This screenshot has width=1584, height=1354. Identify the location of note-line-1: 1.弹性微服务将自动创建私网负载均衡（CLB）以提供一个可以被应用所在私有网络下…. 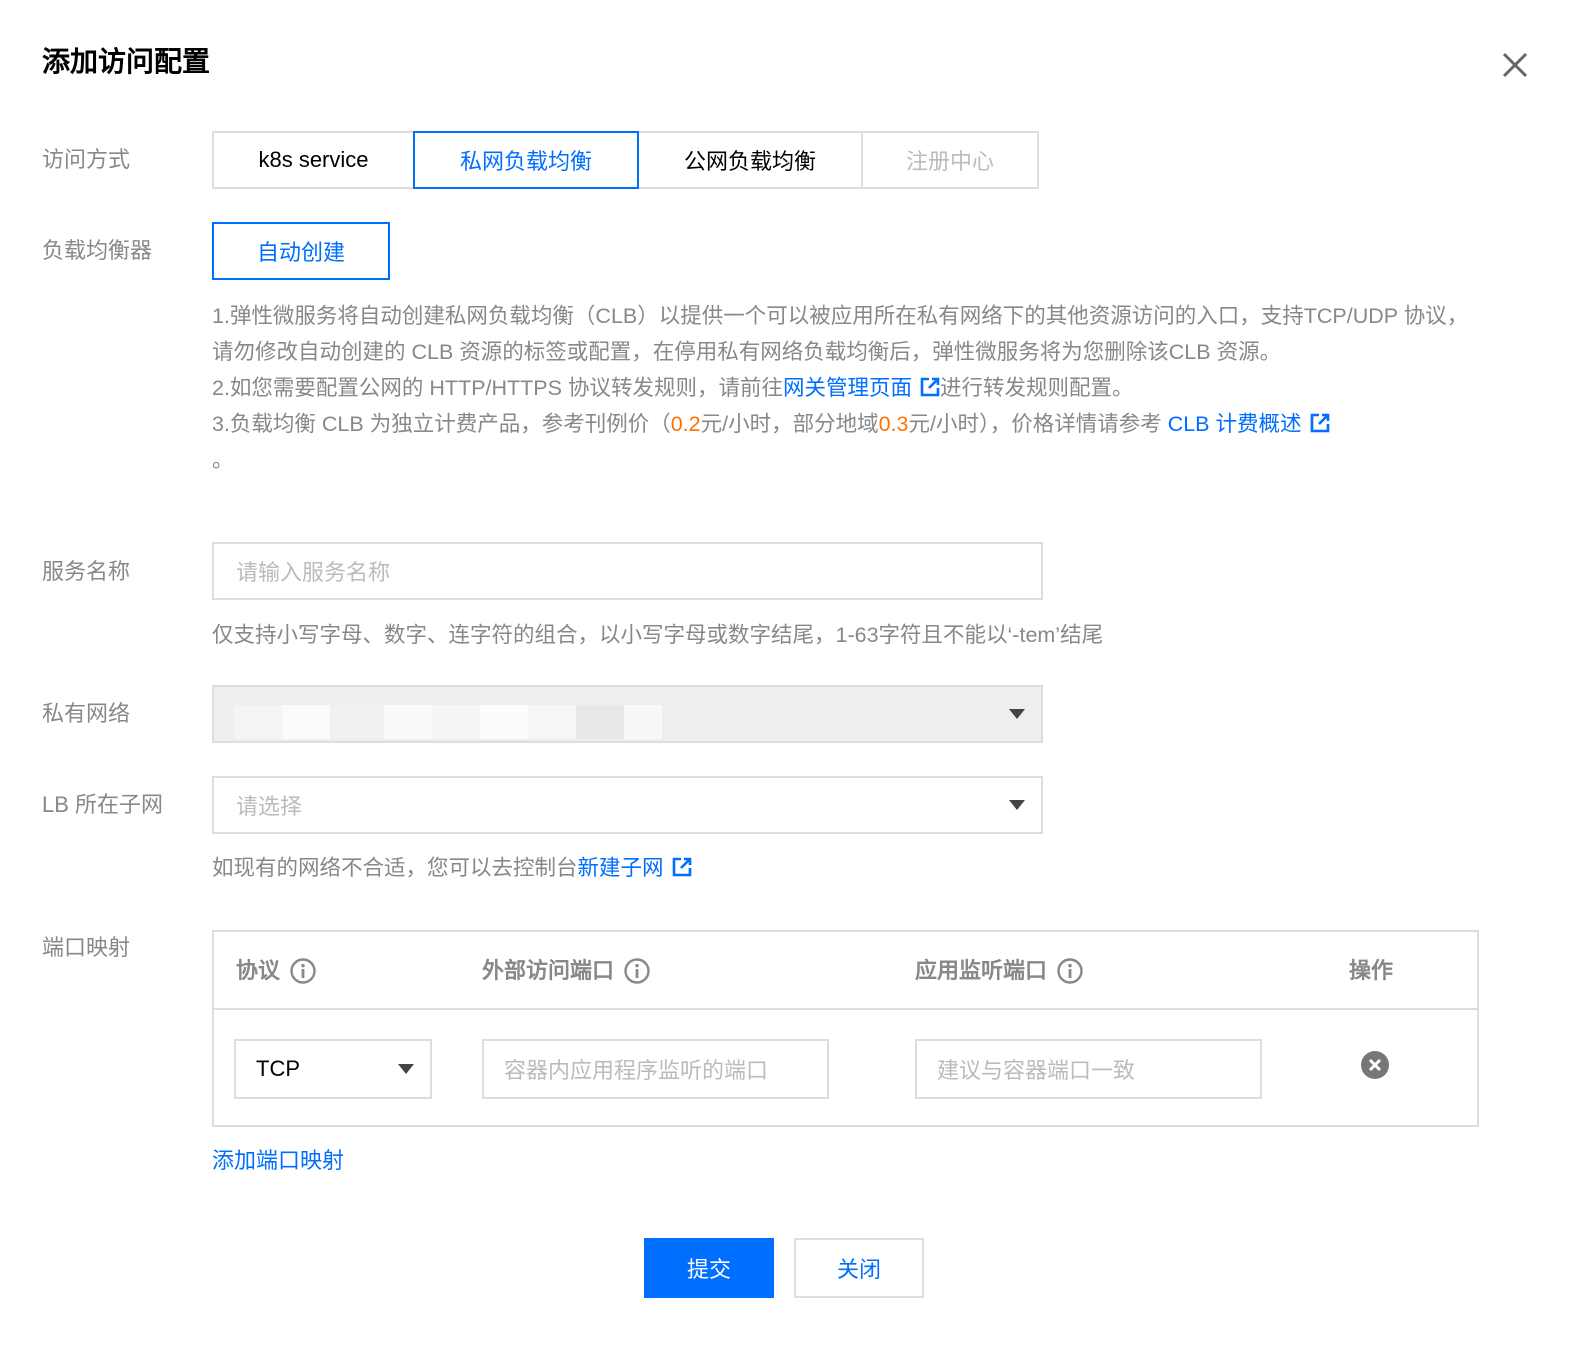
(840, 334).